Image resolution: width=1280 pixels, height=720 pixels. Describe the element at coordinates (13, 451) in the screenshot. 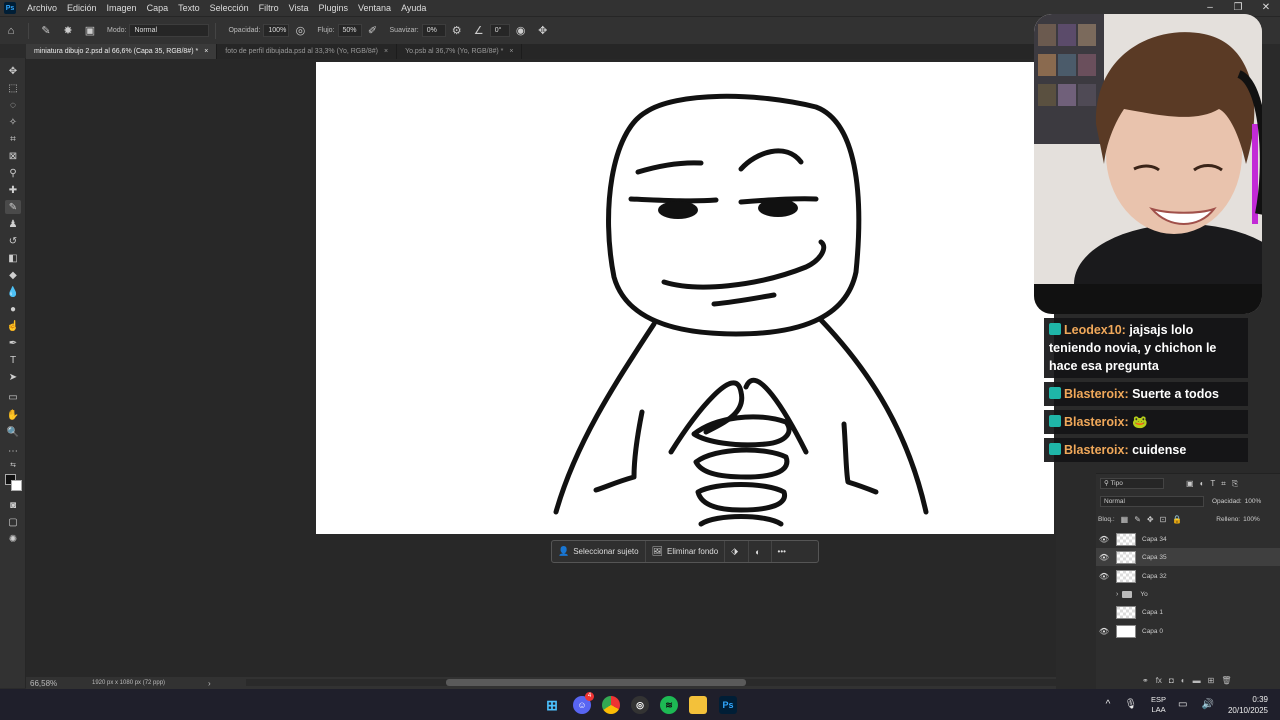

I see `more-tools-icon: ⋯` at that location.